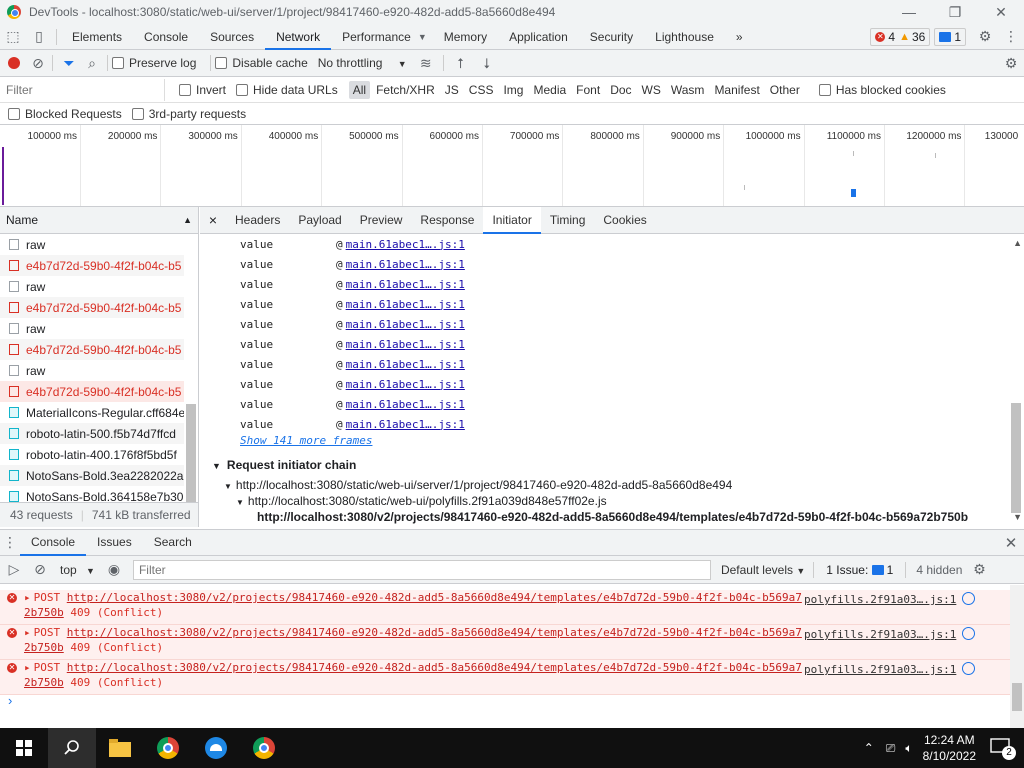 This screenshot has width=1024, height=768. Describe the element at coordinates (298, 37) in the screenshot. I see `tab-network: Network` at that location.